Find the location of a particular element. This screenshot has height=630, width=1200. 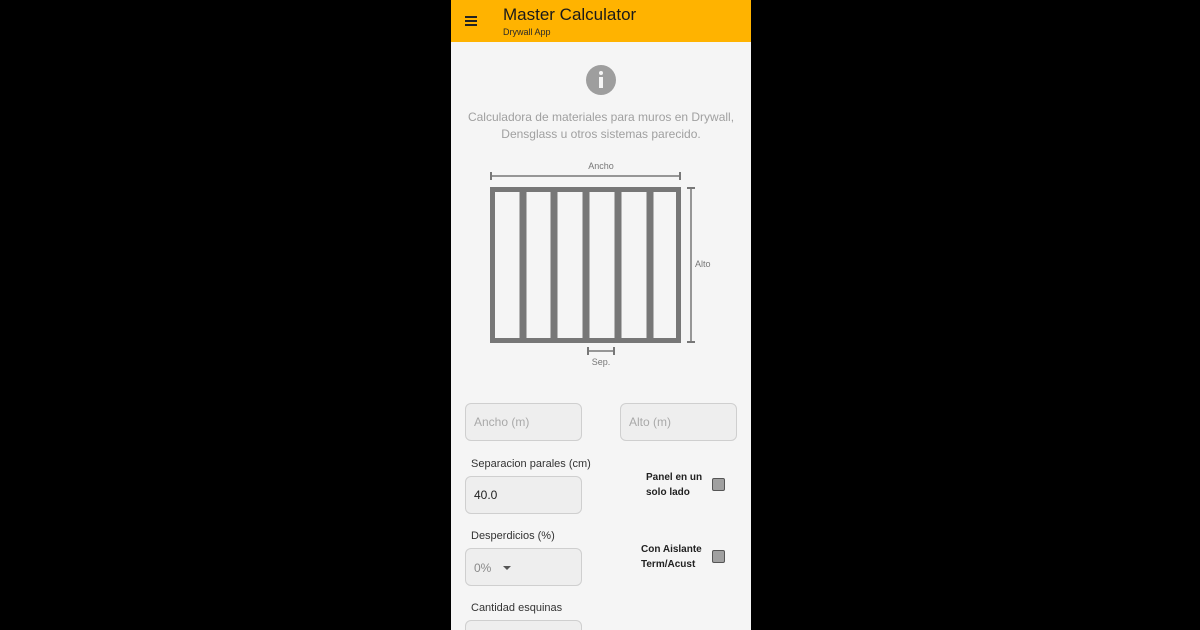

panel-un-lado-checkbox is located at coordinates (718, 484).